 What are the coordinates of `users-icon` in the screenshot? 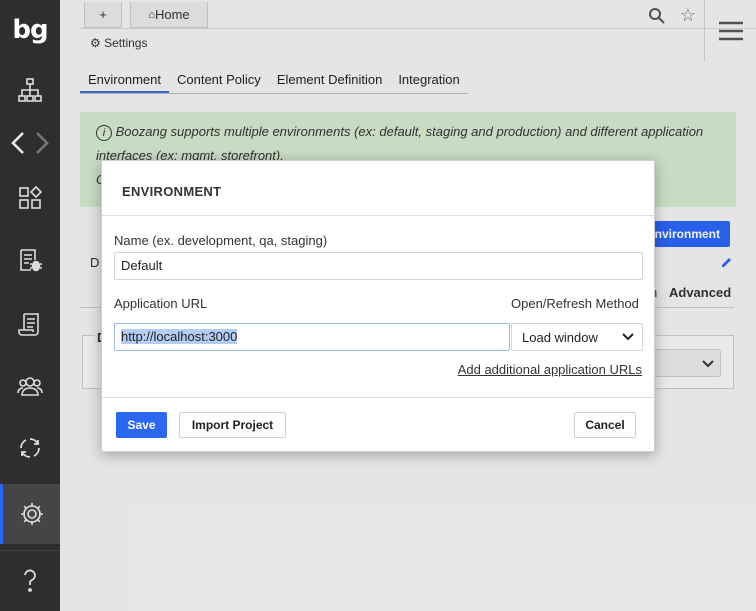 It's located at (30, 386).